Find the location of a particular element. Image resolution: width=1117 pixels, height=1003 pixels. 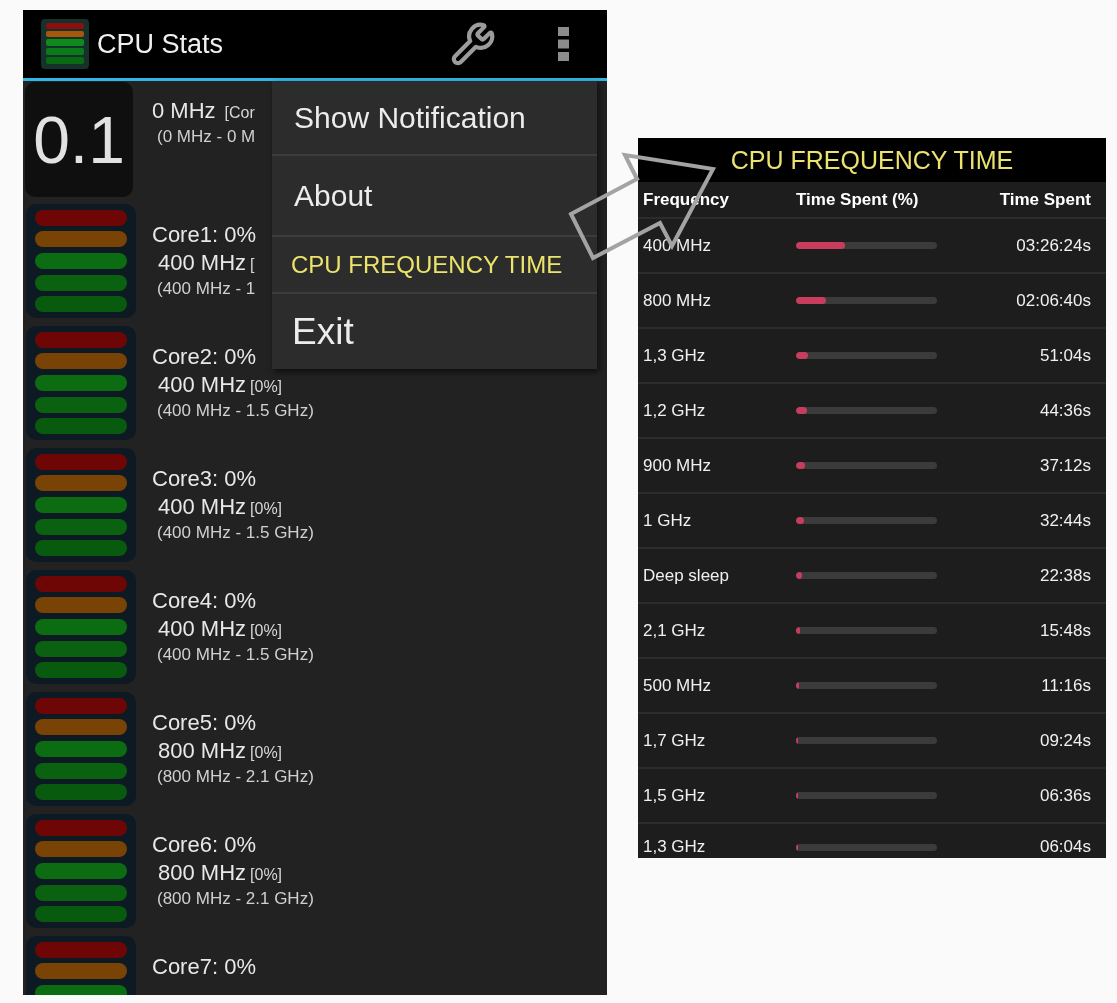

frequency-text: 0 MHz is located at coordinates (184, 111).